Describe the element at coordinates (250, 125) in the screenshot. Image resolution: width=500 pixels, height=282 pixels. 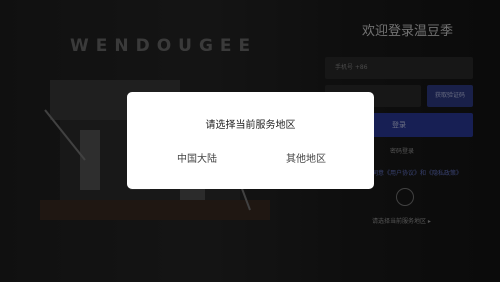
I see `dialog-title: 请选择当前服务地区` at that location.